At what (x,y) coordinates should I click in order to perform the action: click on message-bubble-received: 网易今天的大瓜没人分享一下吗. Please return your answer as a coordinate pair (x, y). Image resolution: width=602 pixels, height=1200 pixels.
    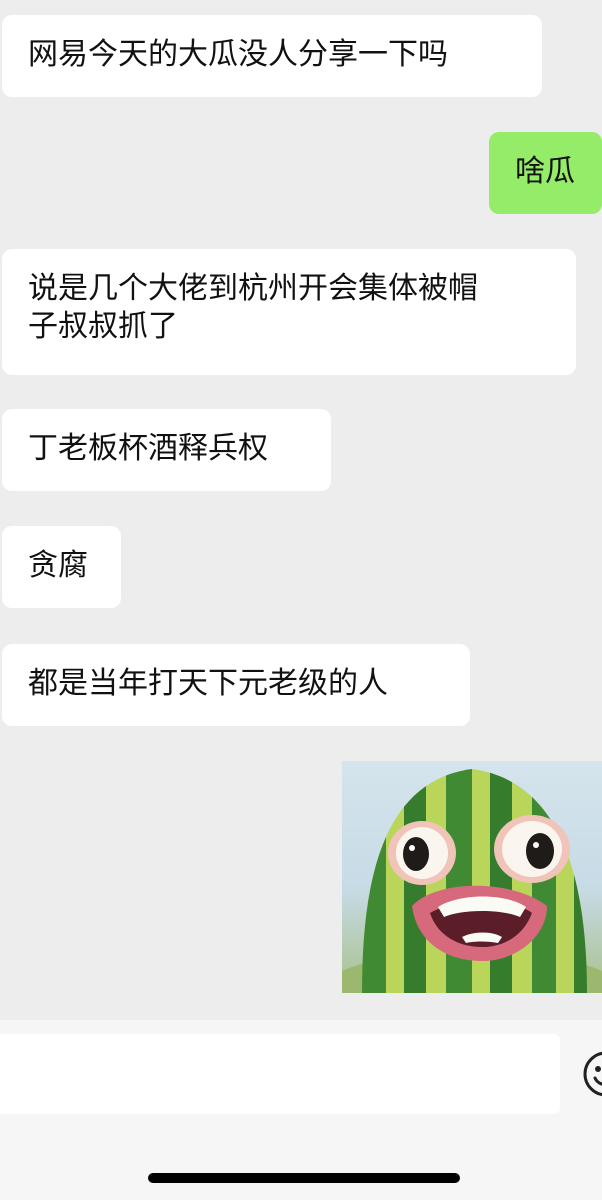
    Looking at the image, I should click on (272, 56).